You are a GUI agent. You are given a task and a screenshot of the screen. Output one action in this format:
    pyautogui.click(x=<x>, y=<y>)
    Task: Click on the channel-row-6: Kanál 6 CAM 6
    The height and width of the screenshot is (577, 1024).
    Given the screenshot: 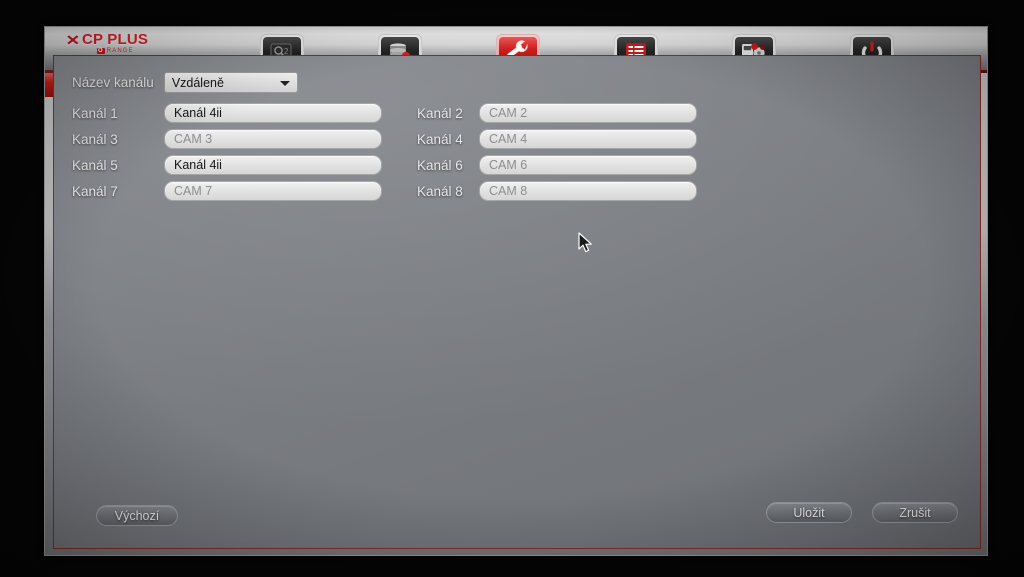 What is the action you would take?
    pyautogui.click(x=557, y=165)
    